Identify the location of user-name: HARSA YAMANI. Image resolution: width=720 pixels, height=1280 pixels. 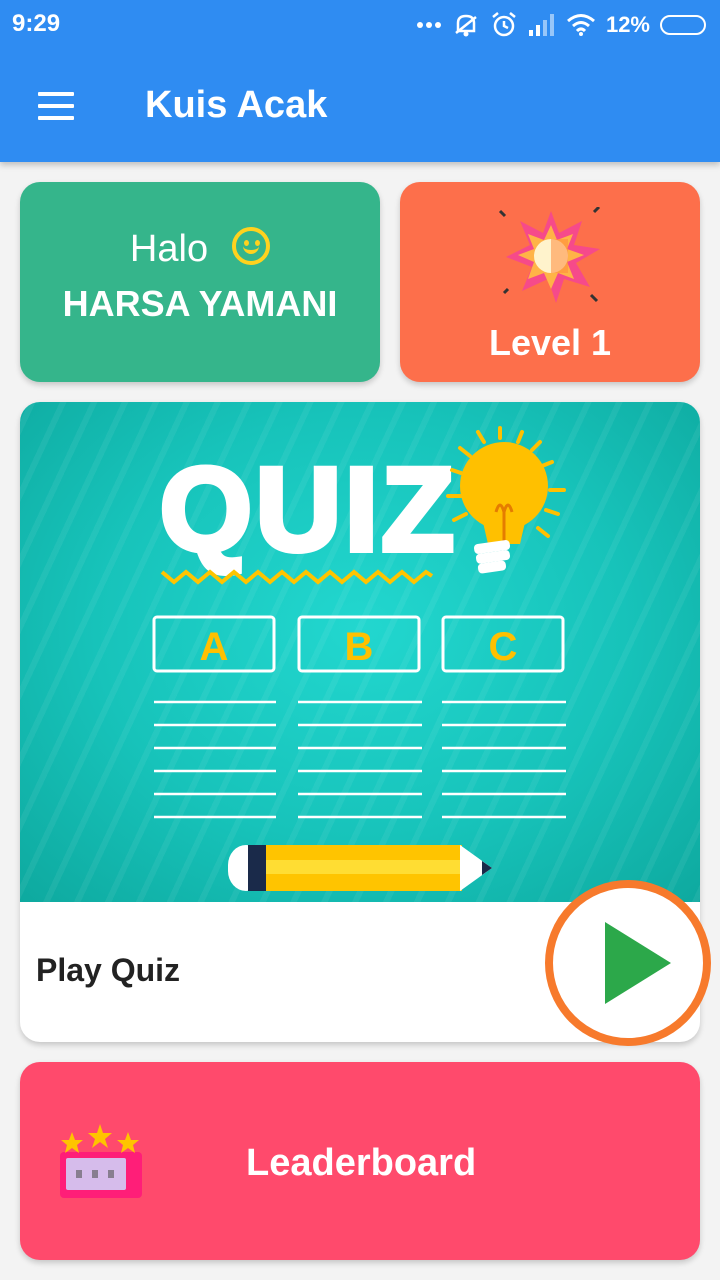
(200, 303).